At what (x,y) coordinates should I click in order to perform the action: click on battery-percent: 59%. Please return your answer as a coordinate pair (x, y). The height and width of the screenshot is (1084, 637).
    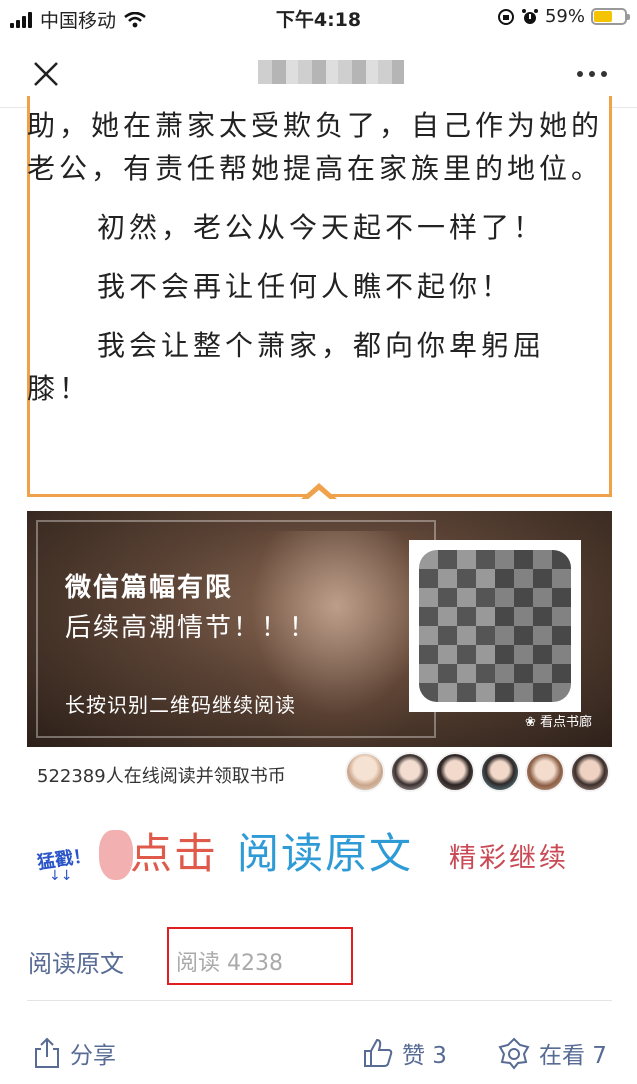
    Looking at the image, I should click on (564, 16).